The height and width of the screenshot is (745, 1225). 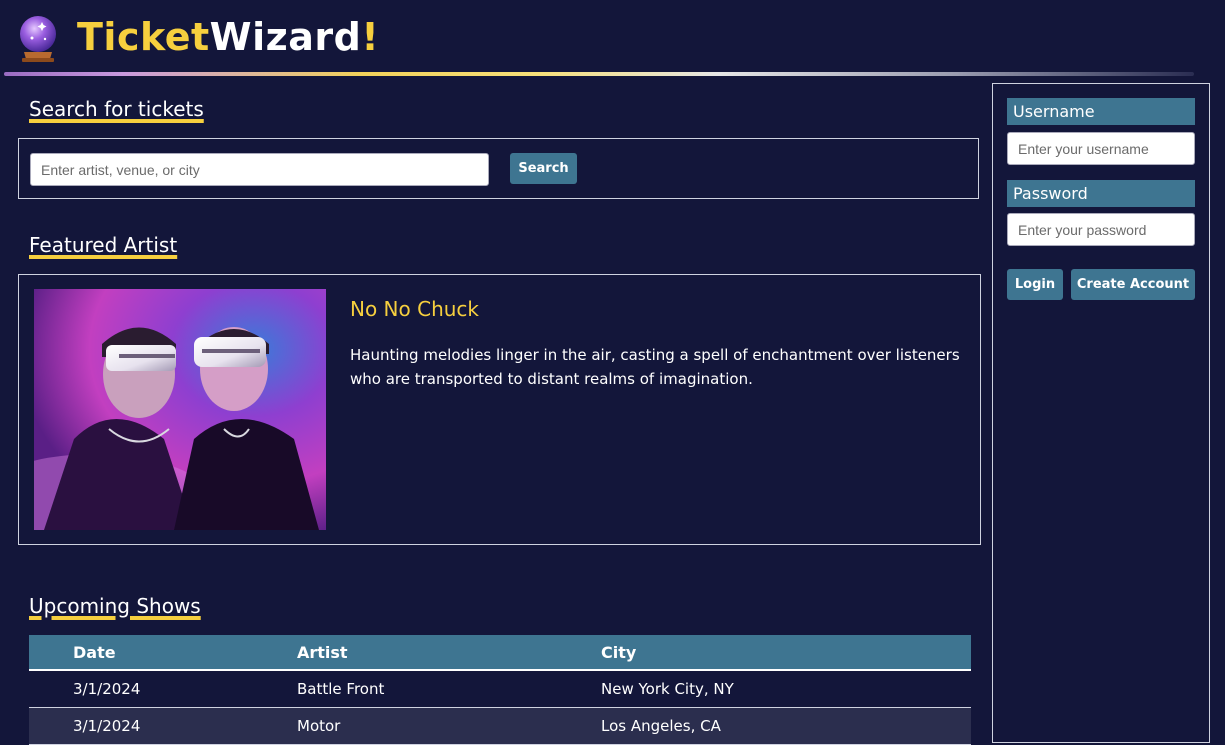 What do you see at coordinates (370, 37) in the screenshot?
I see `logo-bang-text: !` at bounding box center [370, 37].